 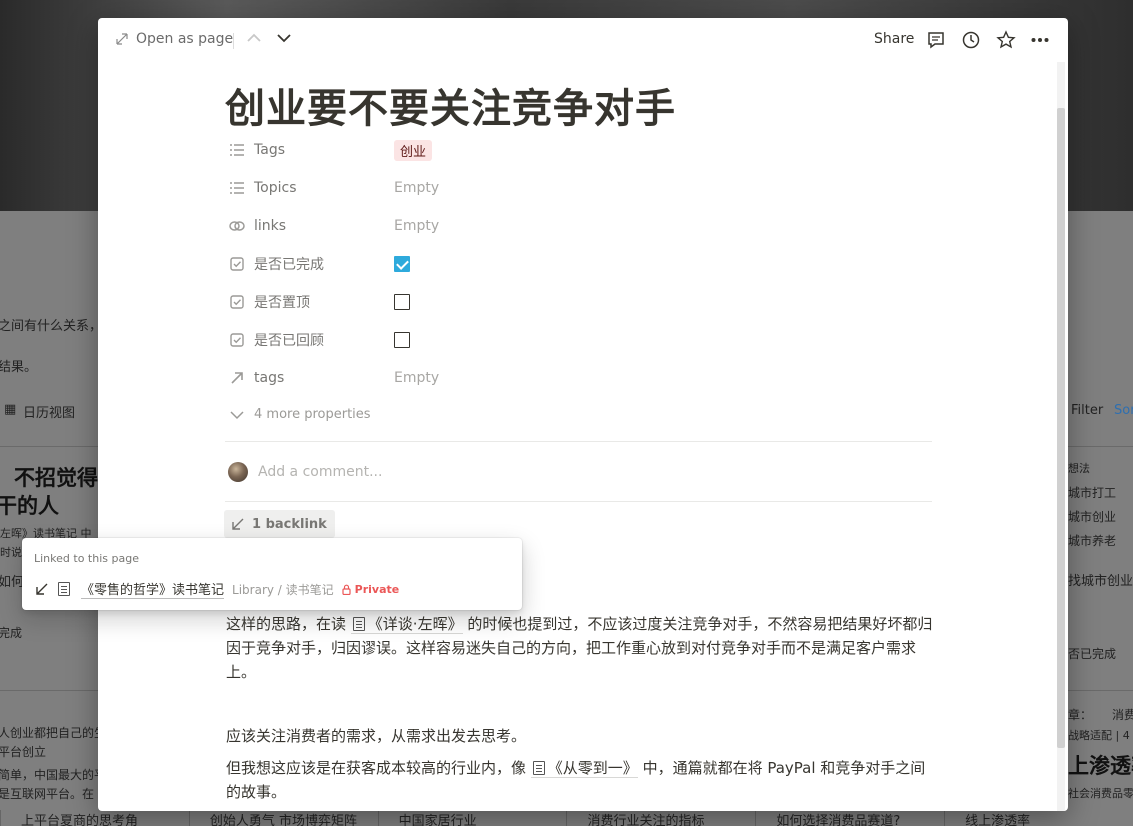 I want to click on bg-text: 如何, so click(x=12, y=580).